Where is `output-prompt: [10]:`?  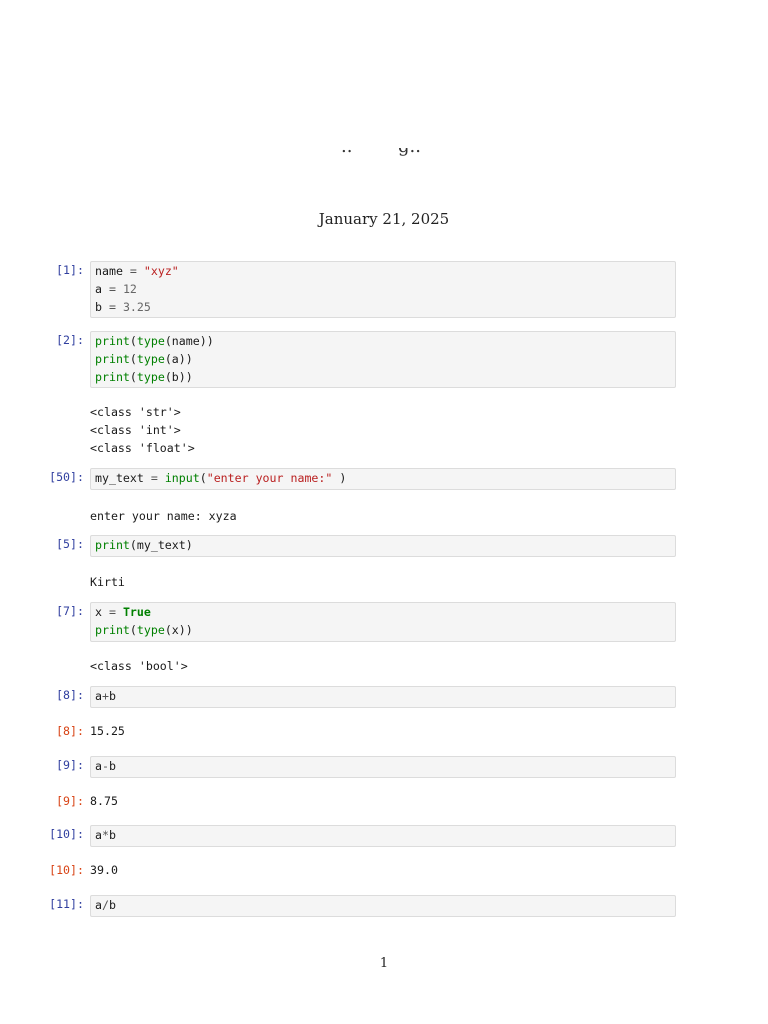
output-prompt: [10]: is located at coordinates (66, 870).